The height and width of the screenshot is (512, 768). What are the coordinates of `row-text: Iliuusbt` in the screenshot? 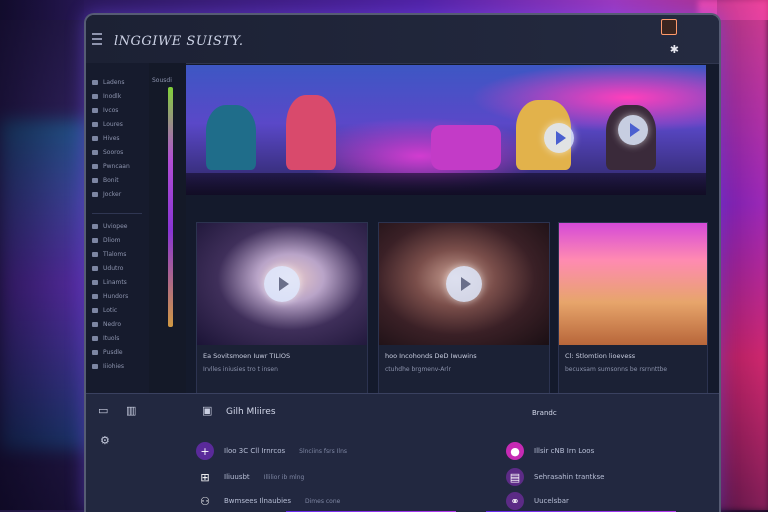 It's located at (237, 477).